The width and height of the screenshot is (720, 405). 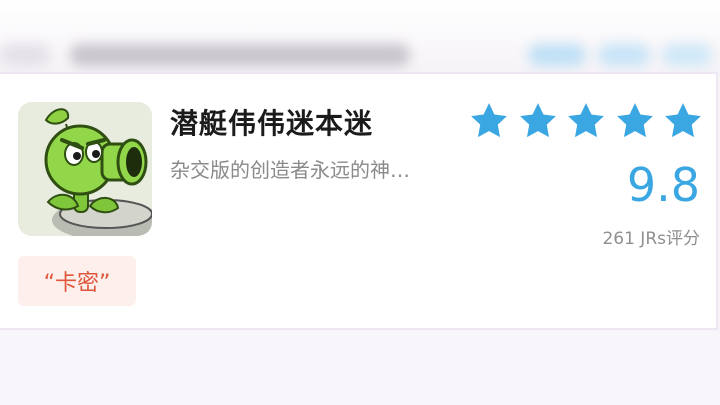 I want to click on peashooter-avatar-icon, so click(x=85, y=169).